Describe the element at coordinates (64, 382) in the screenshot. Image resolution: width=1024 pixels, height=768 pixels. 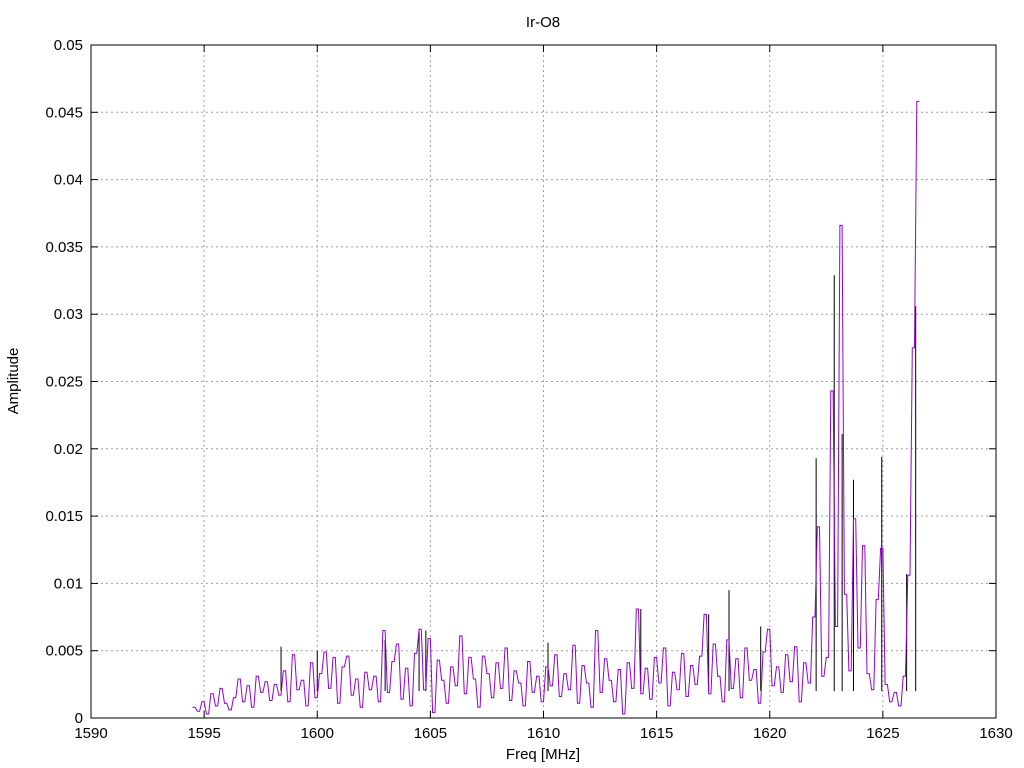
I see `y-tick-label: 0.025` at that location.